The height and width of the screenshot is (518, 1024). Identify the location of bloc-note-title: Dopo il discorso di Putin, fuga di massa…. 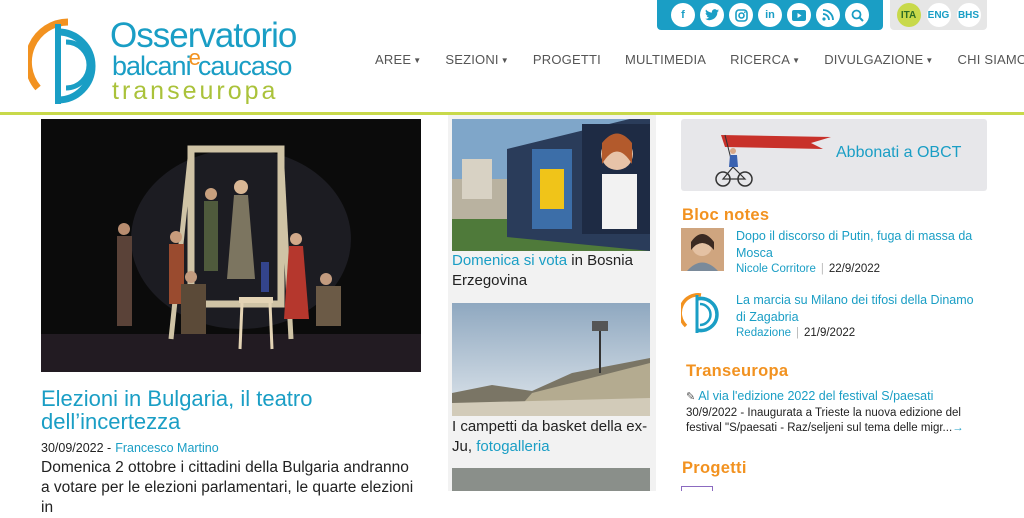
(861, 244).